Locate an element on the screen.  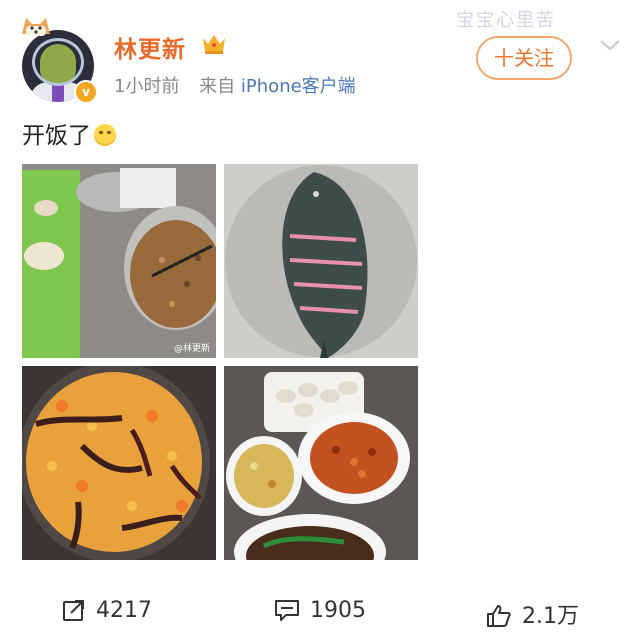
post-text-content: 开饭了 is located at coordinates (56, 136).